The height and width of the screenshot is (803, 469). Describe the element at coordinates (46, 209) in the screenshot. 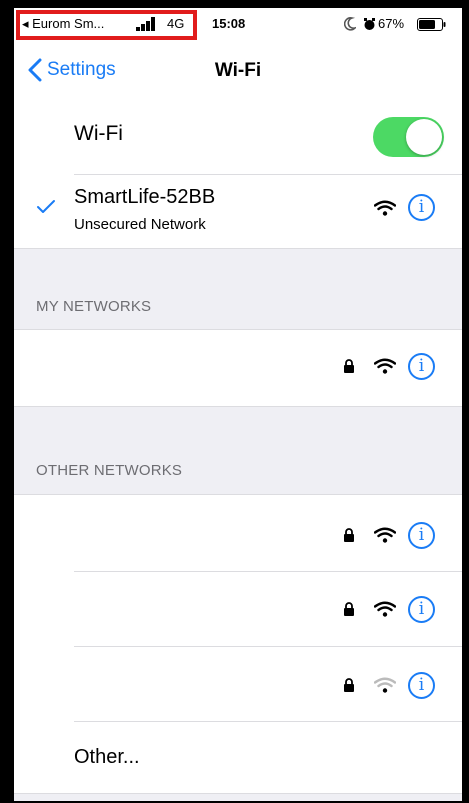

I see `checkmark-icon` at that location.